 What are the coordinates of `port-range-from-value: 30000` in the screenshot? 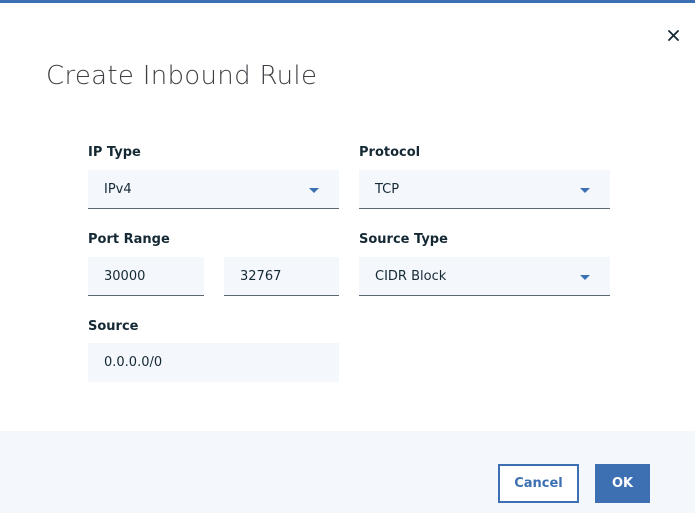 It's located at (125, 276).